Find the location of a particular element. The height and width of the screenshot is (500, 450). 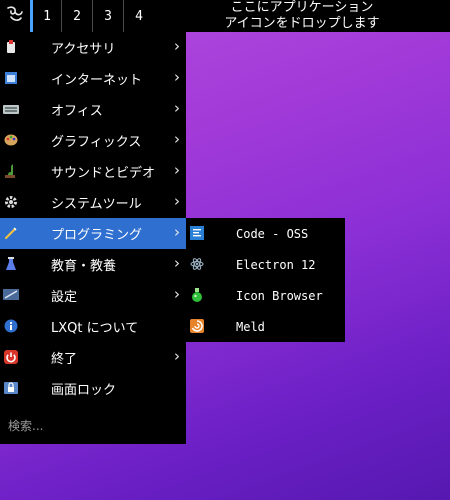

system-tools-icon is located at coordinates (11, 202).